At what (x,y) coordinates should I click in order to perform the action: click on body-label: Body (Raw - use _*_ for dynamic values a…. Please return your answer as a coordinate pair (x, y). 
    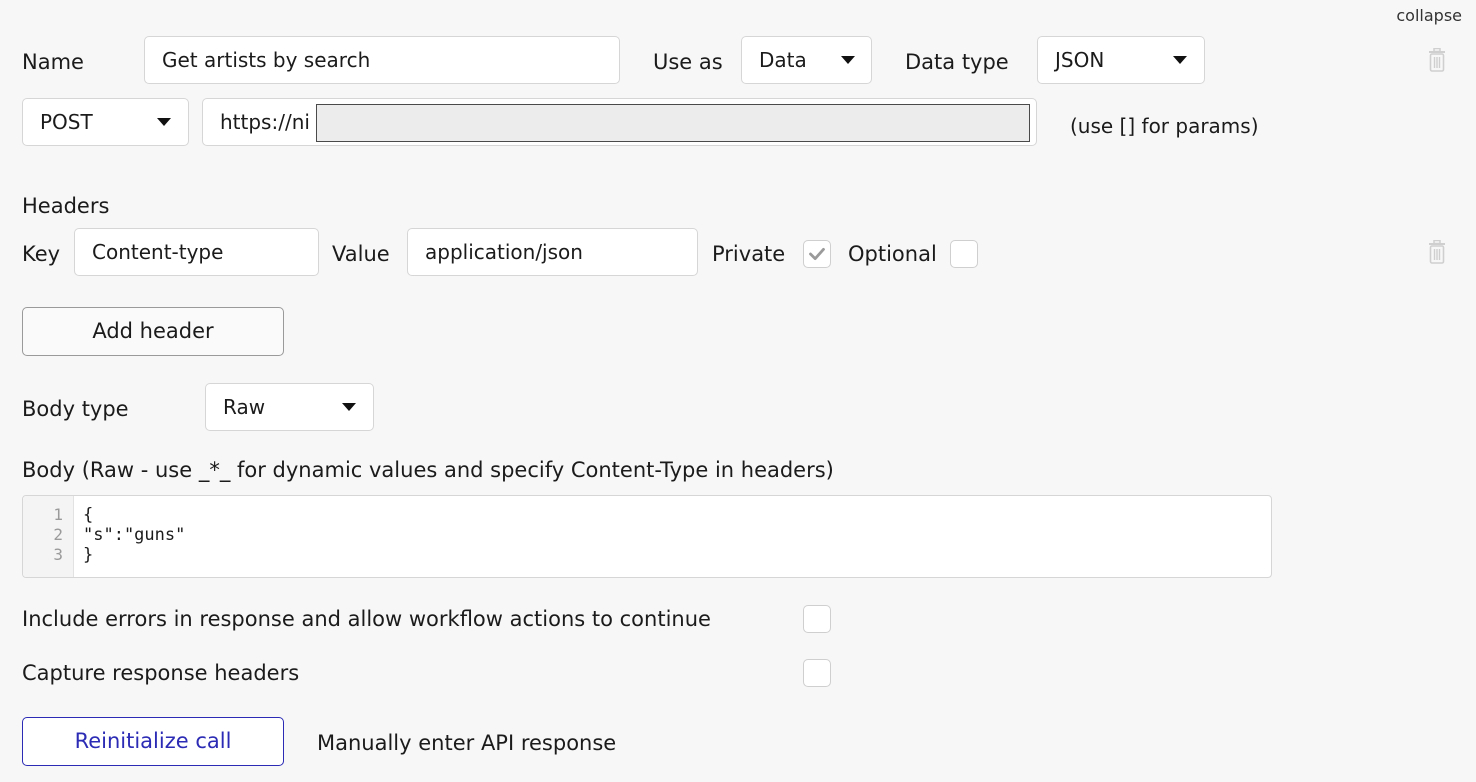
    Looking at the image, I should click on (428, 470).